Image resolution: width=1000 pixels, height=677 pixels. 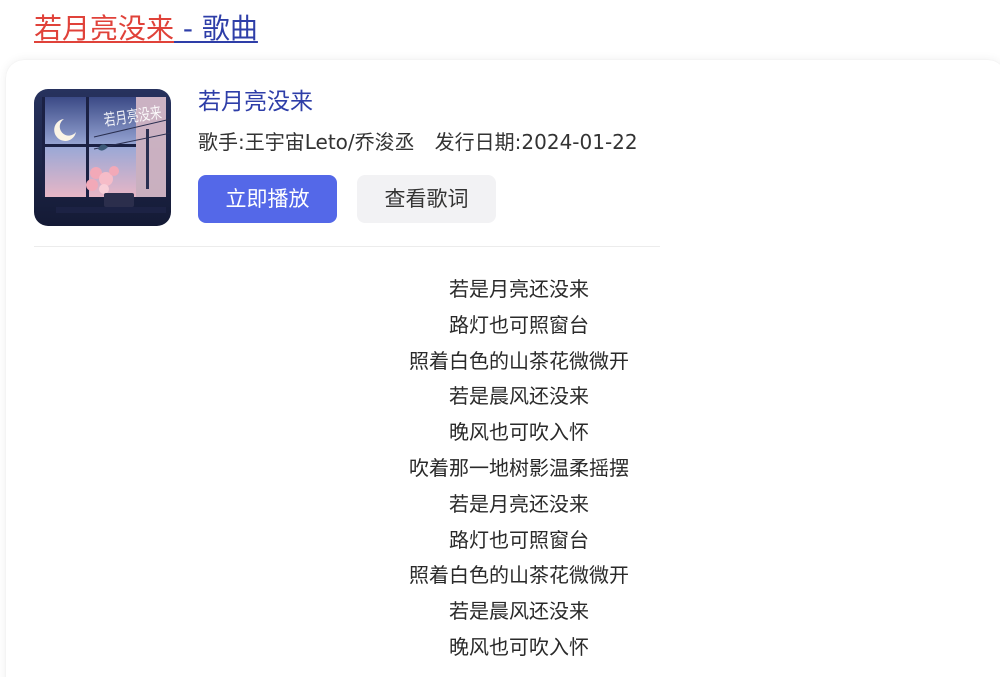 What do you see at coordinates (216, 28) in the screenshot?
I see `page-title-suffix: - 歌曲` at bounding box center [216, 28].